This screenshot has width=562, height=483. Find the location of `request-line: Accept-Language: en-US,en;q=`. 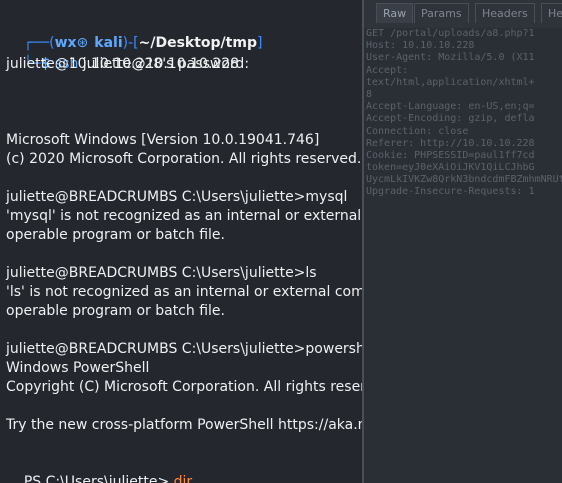

request-line: Accept-Language: en-US,en;q= is located at coordinates (450, 107).